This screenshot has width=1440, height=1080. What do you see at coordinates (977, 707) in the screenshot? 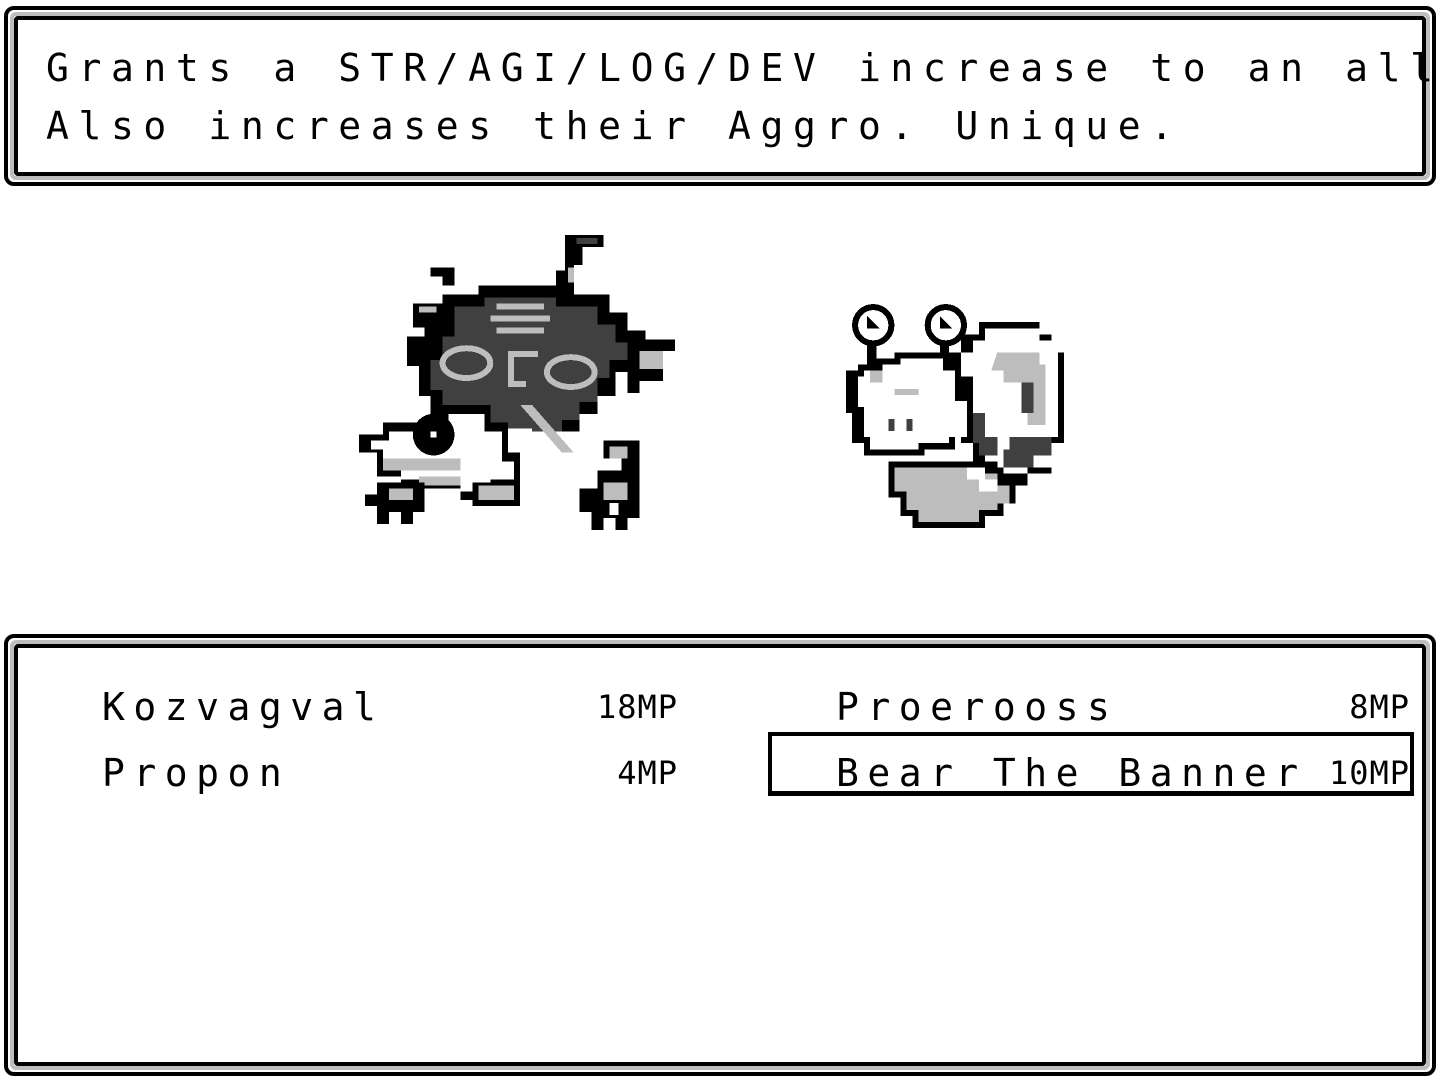
I see `skill-name: Proerooss` at bounding box center [977, 707].